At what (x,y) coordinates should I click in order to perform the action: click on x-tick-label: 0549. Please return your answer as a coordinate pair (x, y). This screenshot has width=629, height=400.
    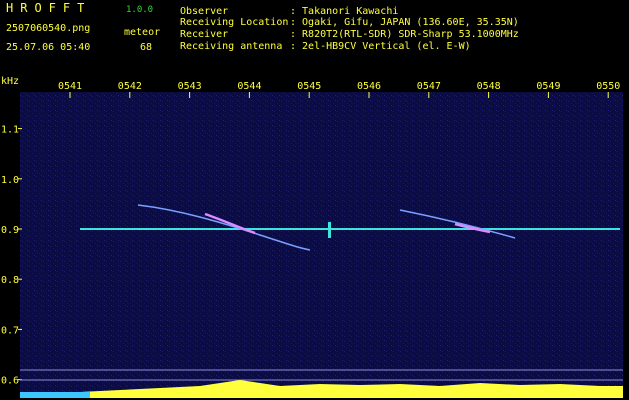
    Looking at the image, I should click on (548, 86).